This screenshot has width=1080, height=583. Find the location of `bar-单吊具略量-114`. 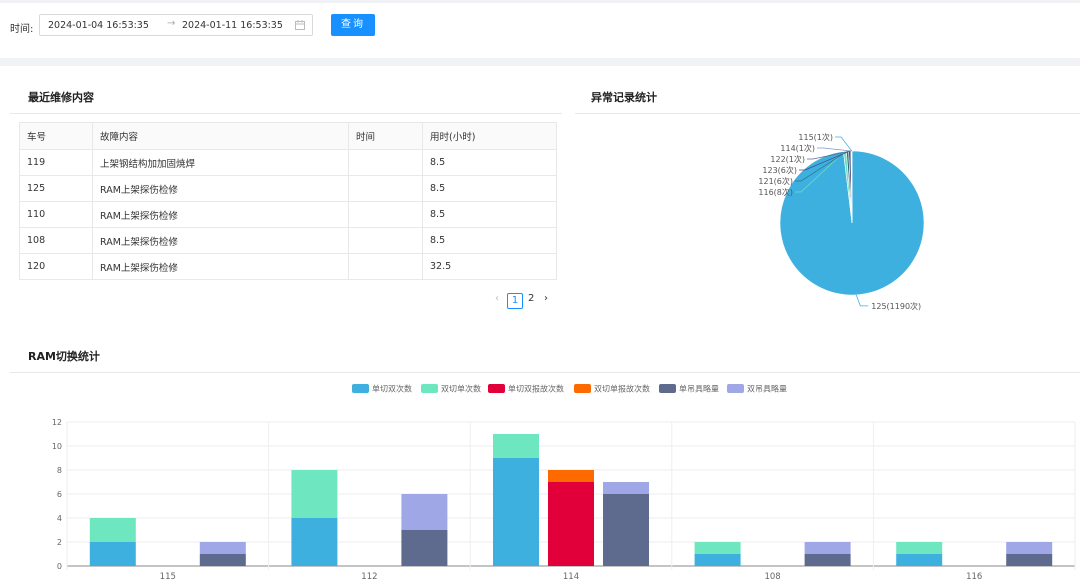

bar-单吊具略量-114 is located at coordinates (626, 530).